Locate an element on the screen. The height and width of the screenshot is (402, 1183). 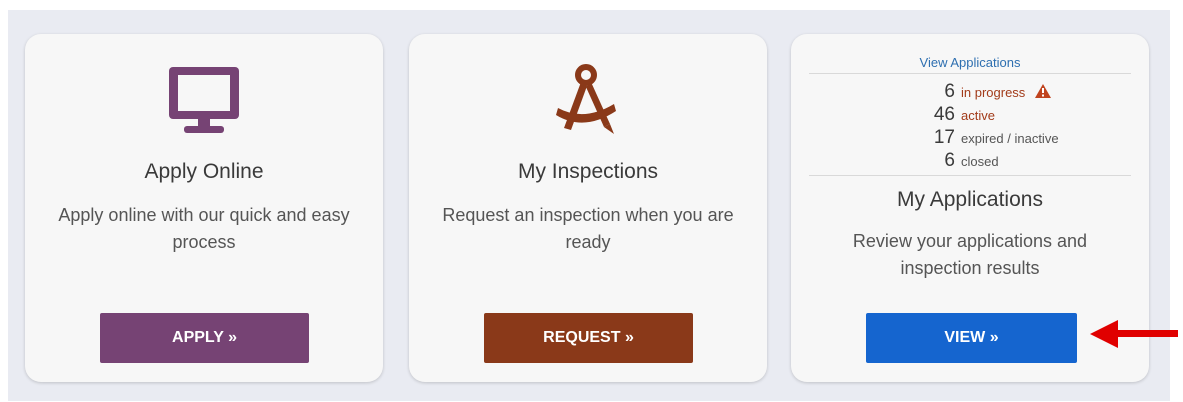
stat-label: in progress is located at coordinates (993, 92).